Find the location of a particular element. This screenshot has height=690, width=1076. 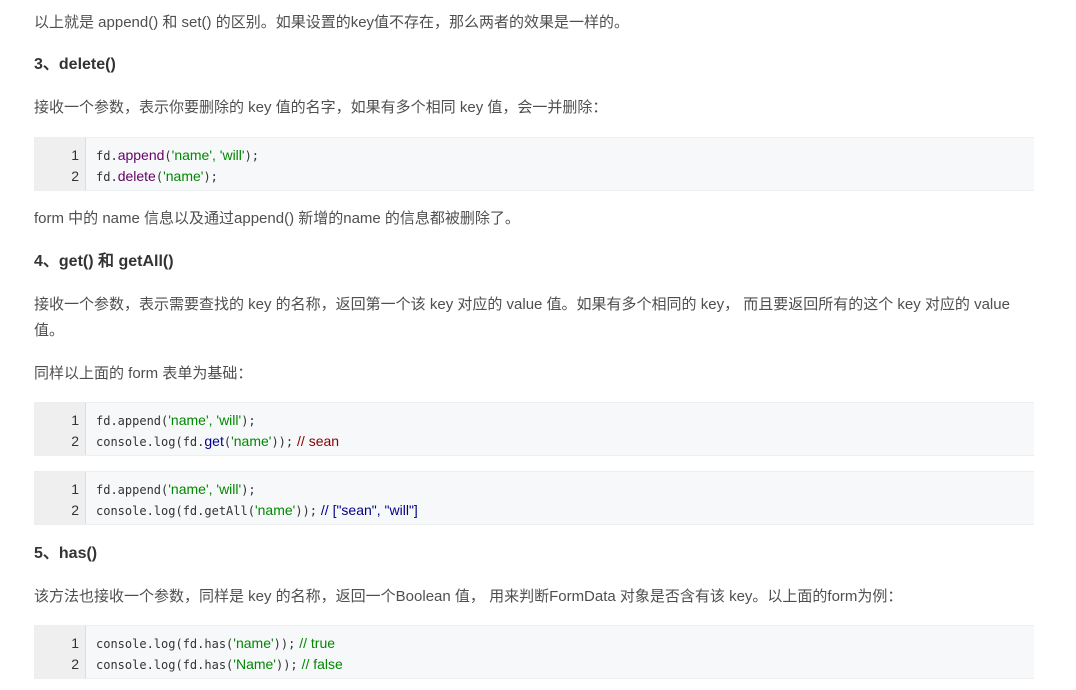

section-heading-get: 4、get() 和 getAll() is located at coordinates (104, 261).